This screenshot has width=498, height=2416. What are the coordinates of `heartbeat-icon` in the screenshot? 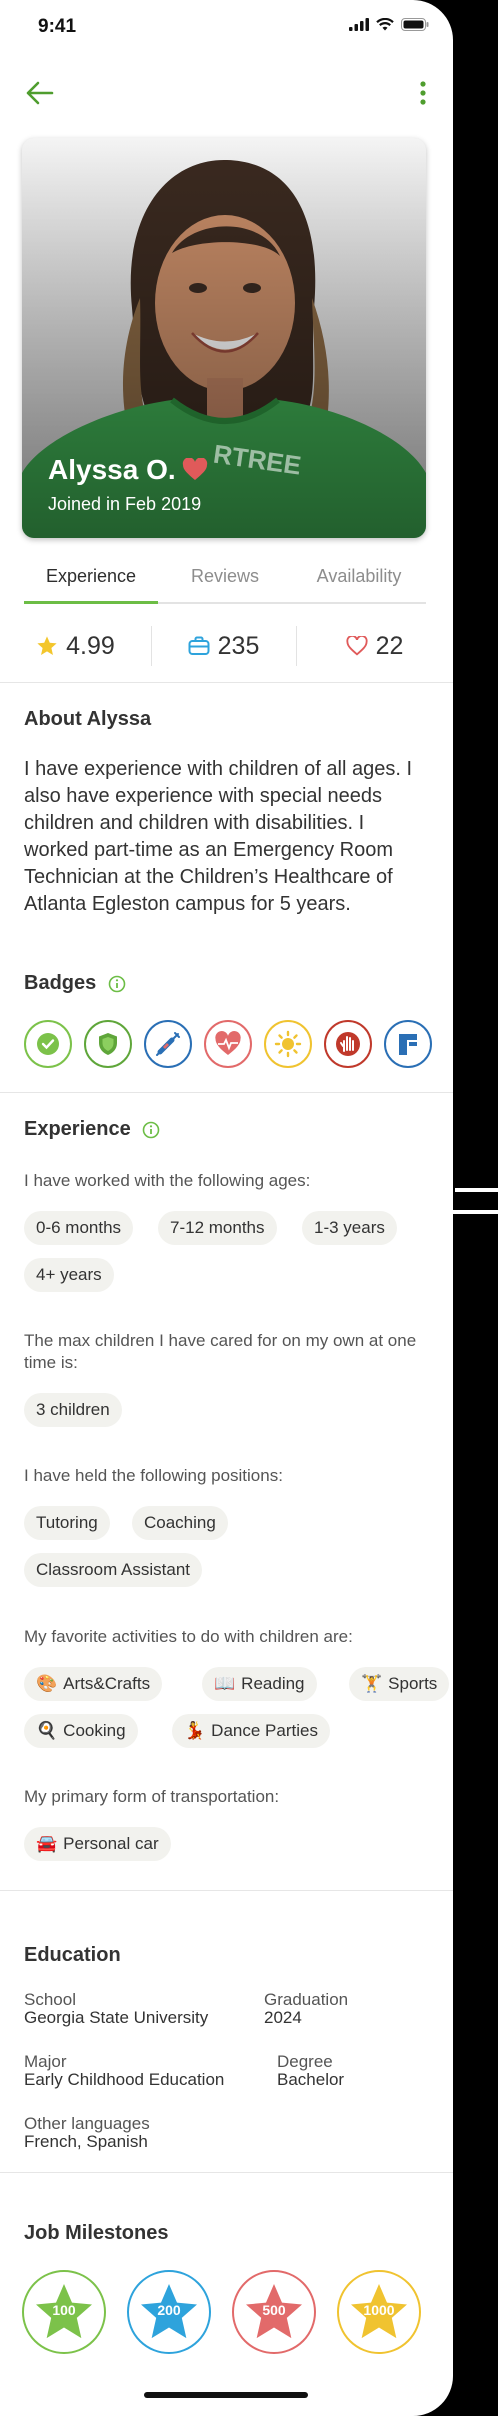 It's located at (228, 1043).